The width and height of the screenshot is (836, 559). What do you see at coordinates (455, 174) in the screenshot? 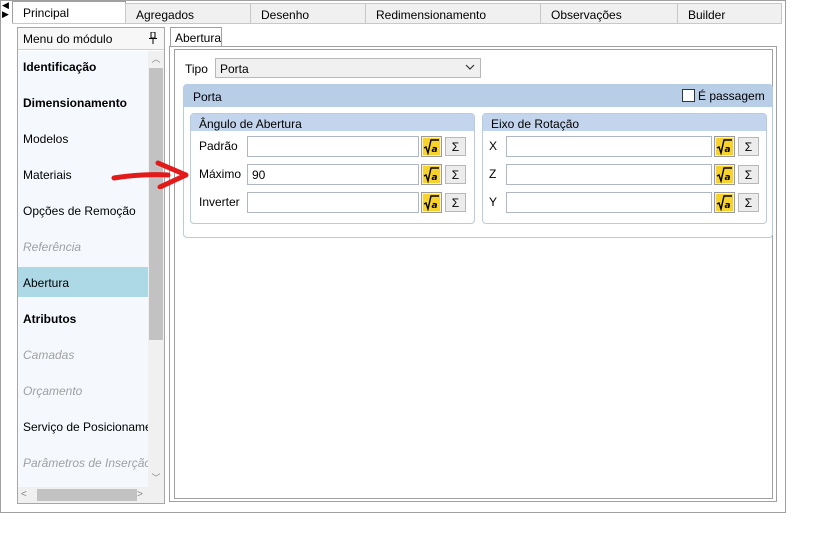
I see `sum-button-maximo: Σ` at bounding box center [455, 174].